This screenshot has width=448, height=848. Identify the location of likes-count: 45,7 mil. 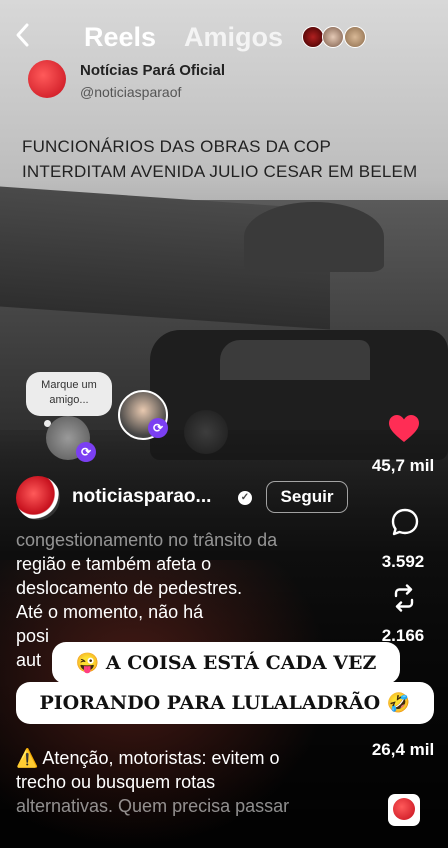
(403, 465).